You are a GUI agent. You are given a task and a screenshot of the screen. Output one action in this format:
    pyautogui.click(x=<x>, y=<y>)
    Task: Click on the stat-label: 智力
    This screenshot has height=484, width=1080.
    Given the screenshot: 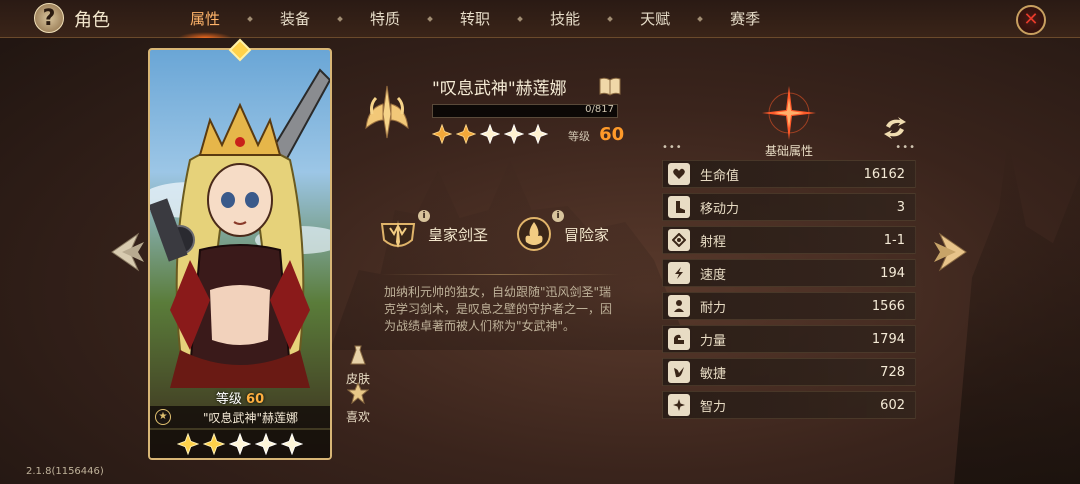 What is the action you would take?
    pyautogui.click(x=713, y=407)
    